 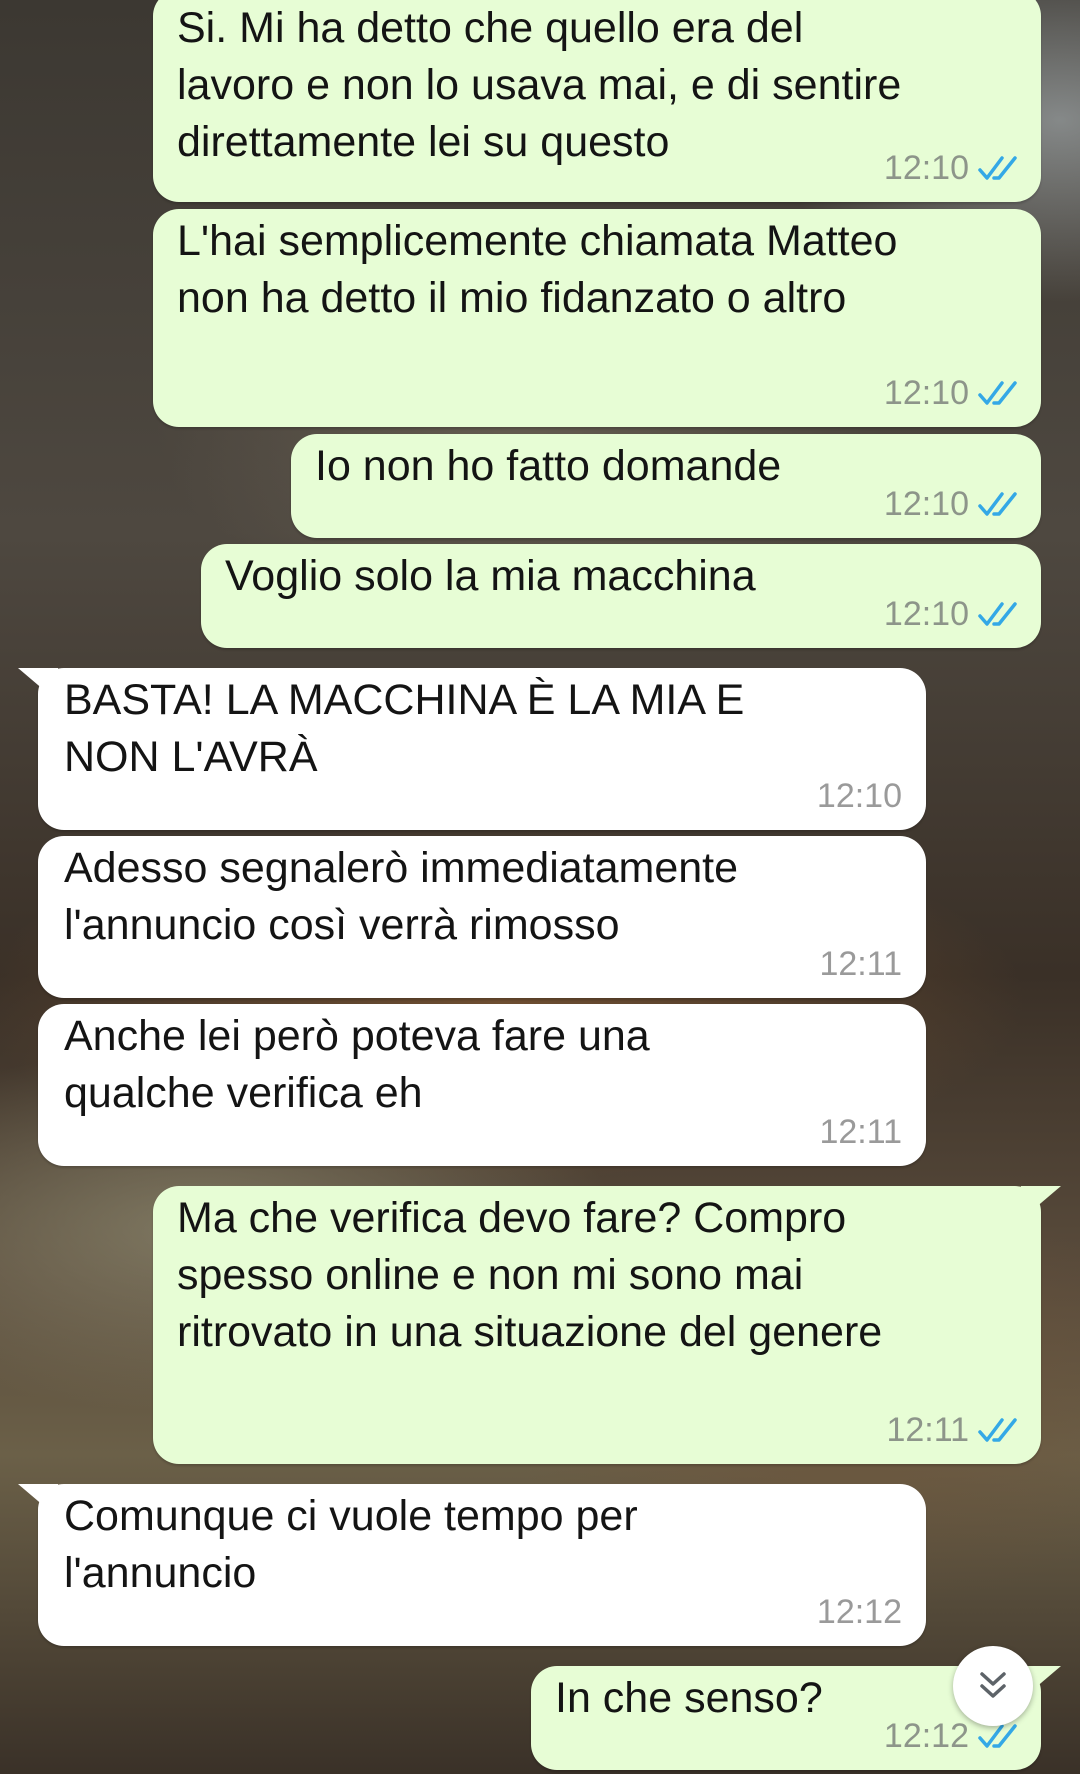 What do you see at coordinates (689, 1698) in the screenshot?
I see `message-text: In che senso?` at bounding box center [689, 1698].